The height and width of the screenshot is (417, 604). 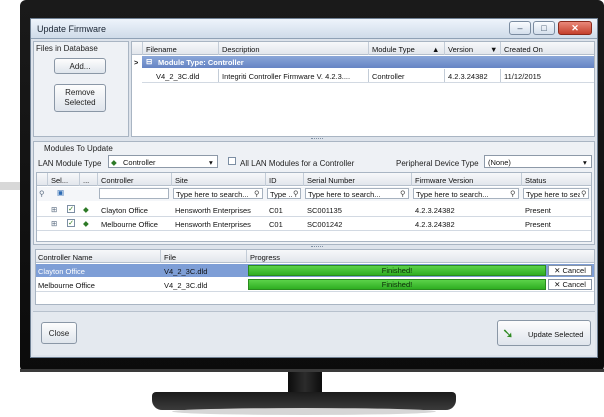 I want to click on row-indicator-icon: >, so click(x=136, y=62).